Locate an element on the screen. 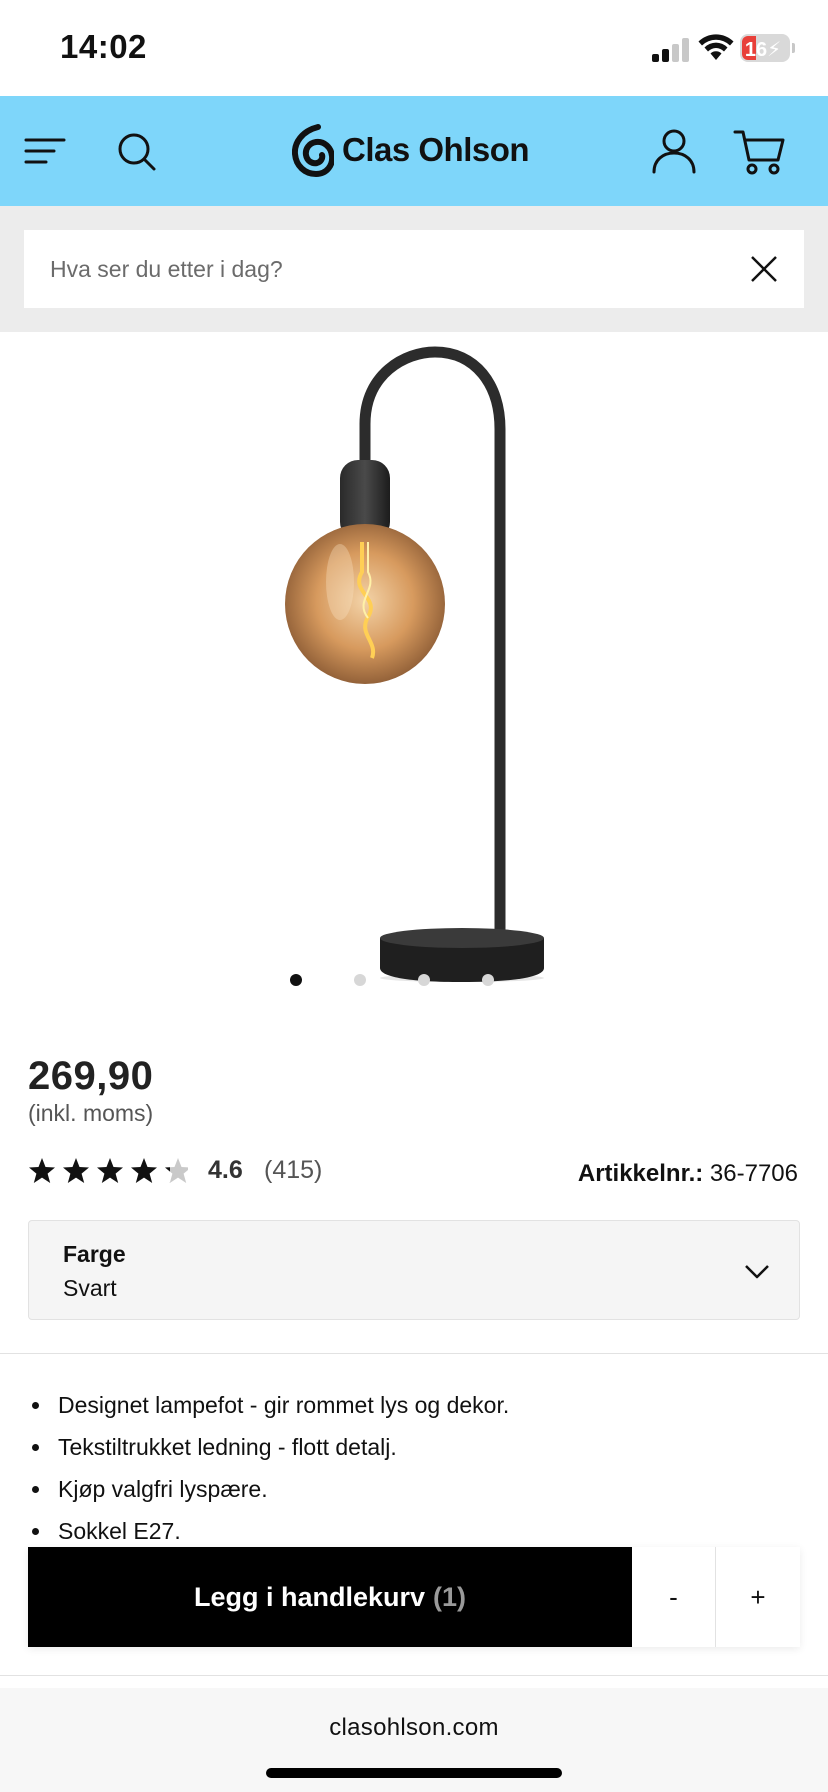 This screenshot has height=1792, width=828. chevron-down-icon is located at coordinates (757, 1272).